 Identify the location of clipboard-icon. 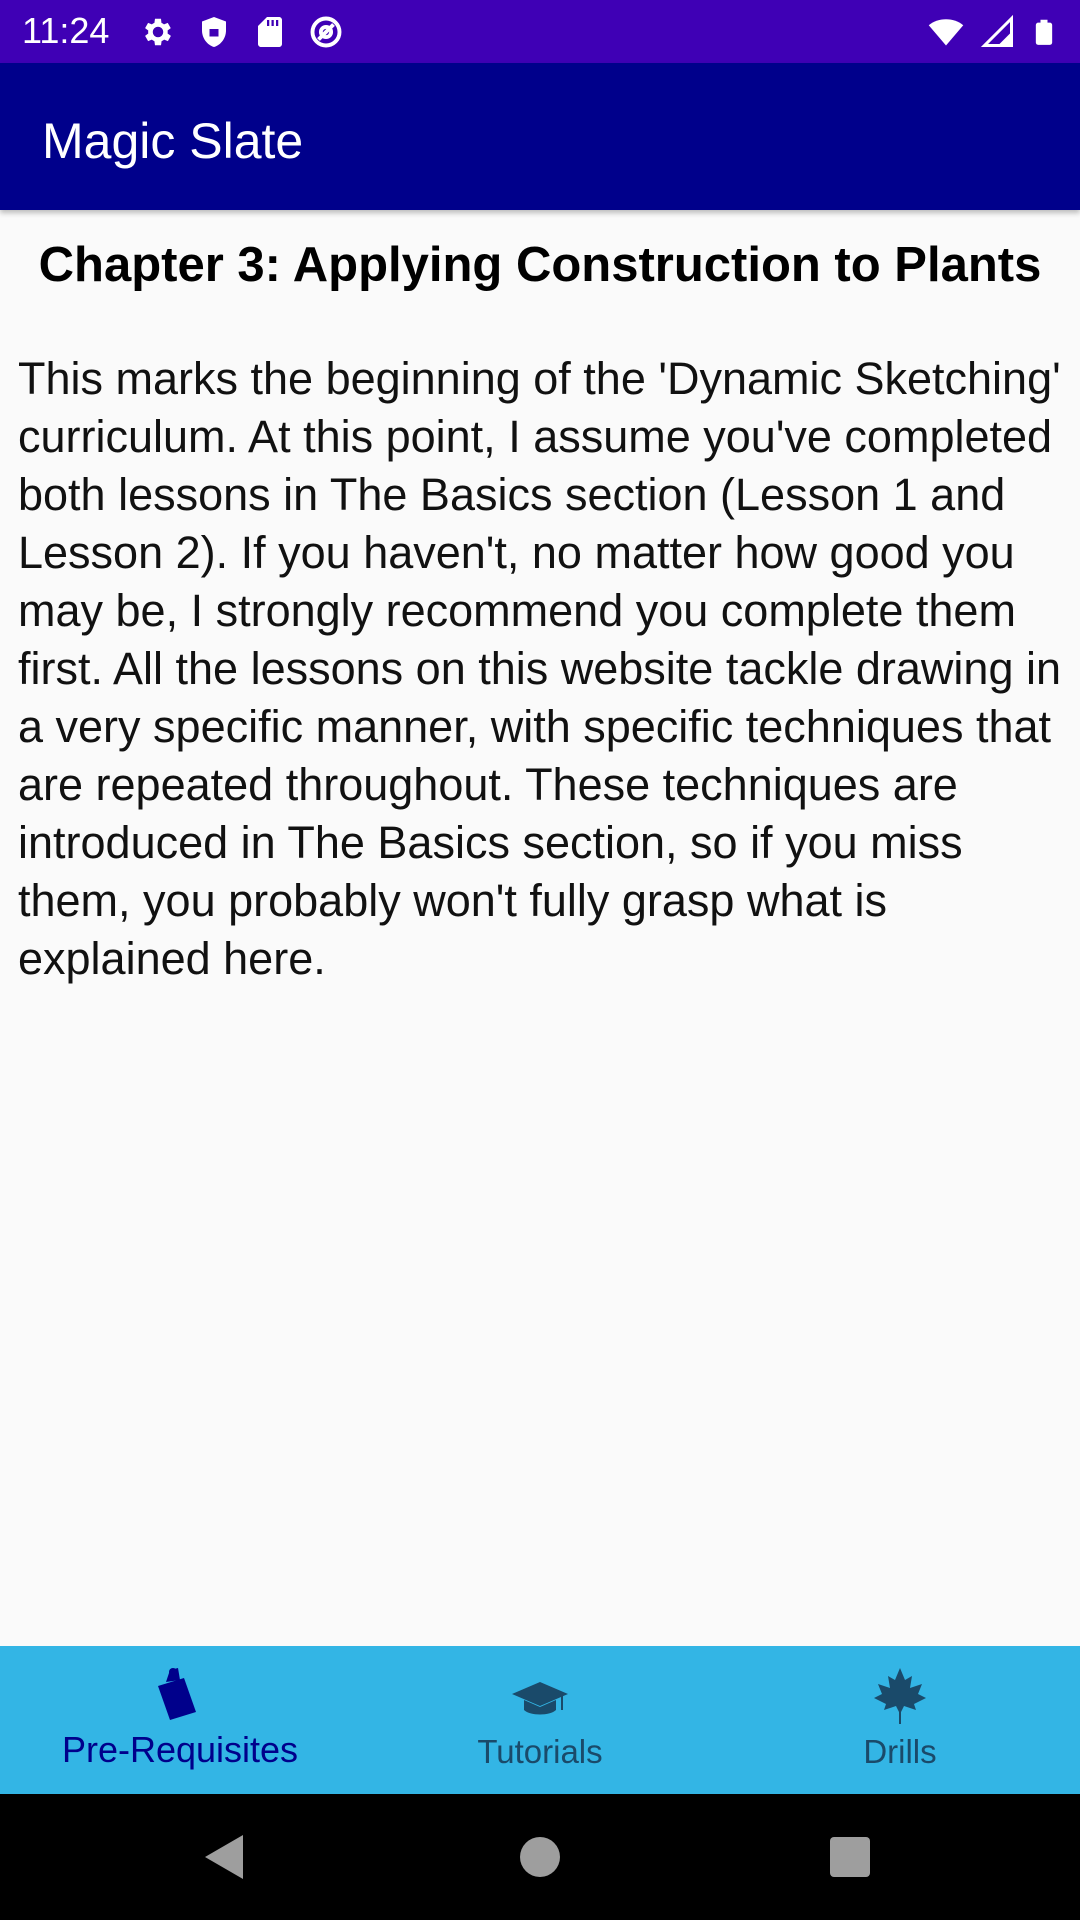
(177, 1694).